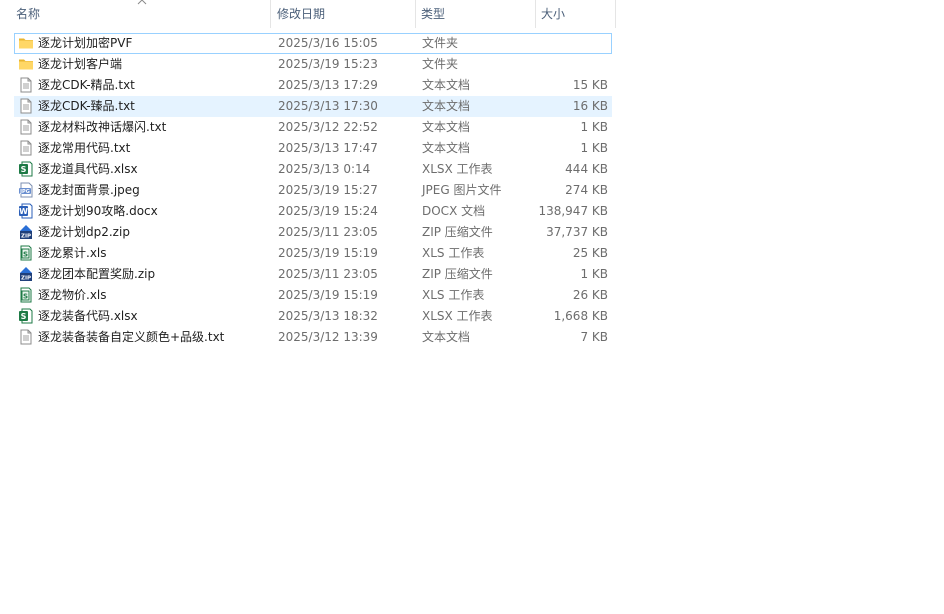 This screenshot has width=944, height=614. I want to click on file-name: 逐龙常用代码.txt, so click(84, 148).